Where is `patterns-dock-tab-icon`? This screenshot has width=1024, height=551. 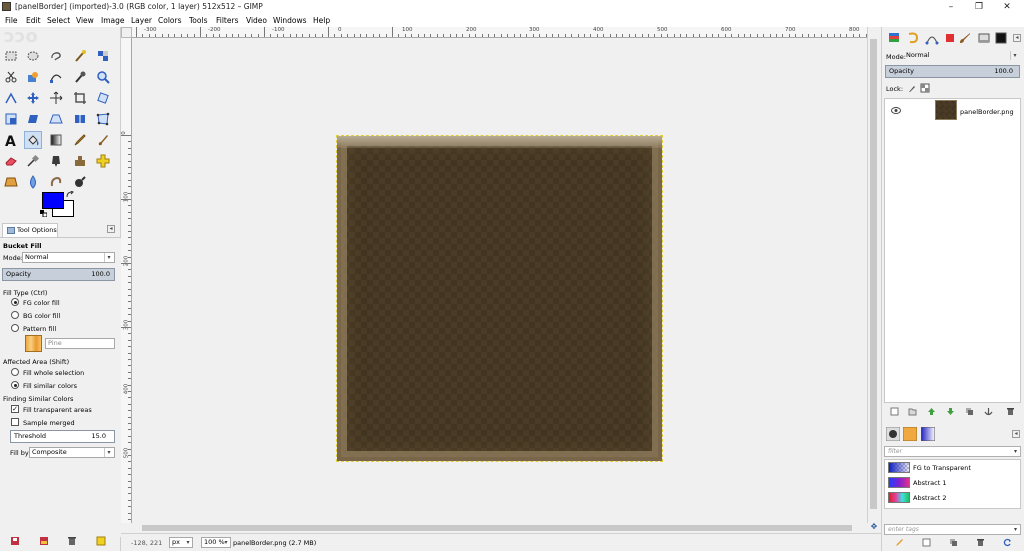
patterns-dock-tab-icon is located at coordinates (910, 434).